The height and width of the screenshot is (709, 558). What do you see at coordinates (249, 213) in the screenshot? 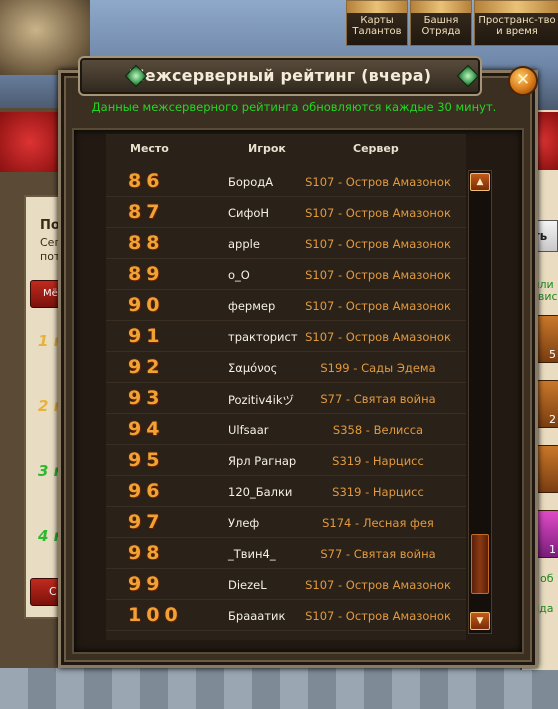
I see `row-player-name: СифоН` at bounding box center [249, 213].